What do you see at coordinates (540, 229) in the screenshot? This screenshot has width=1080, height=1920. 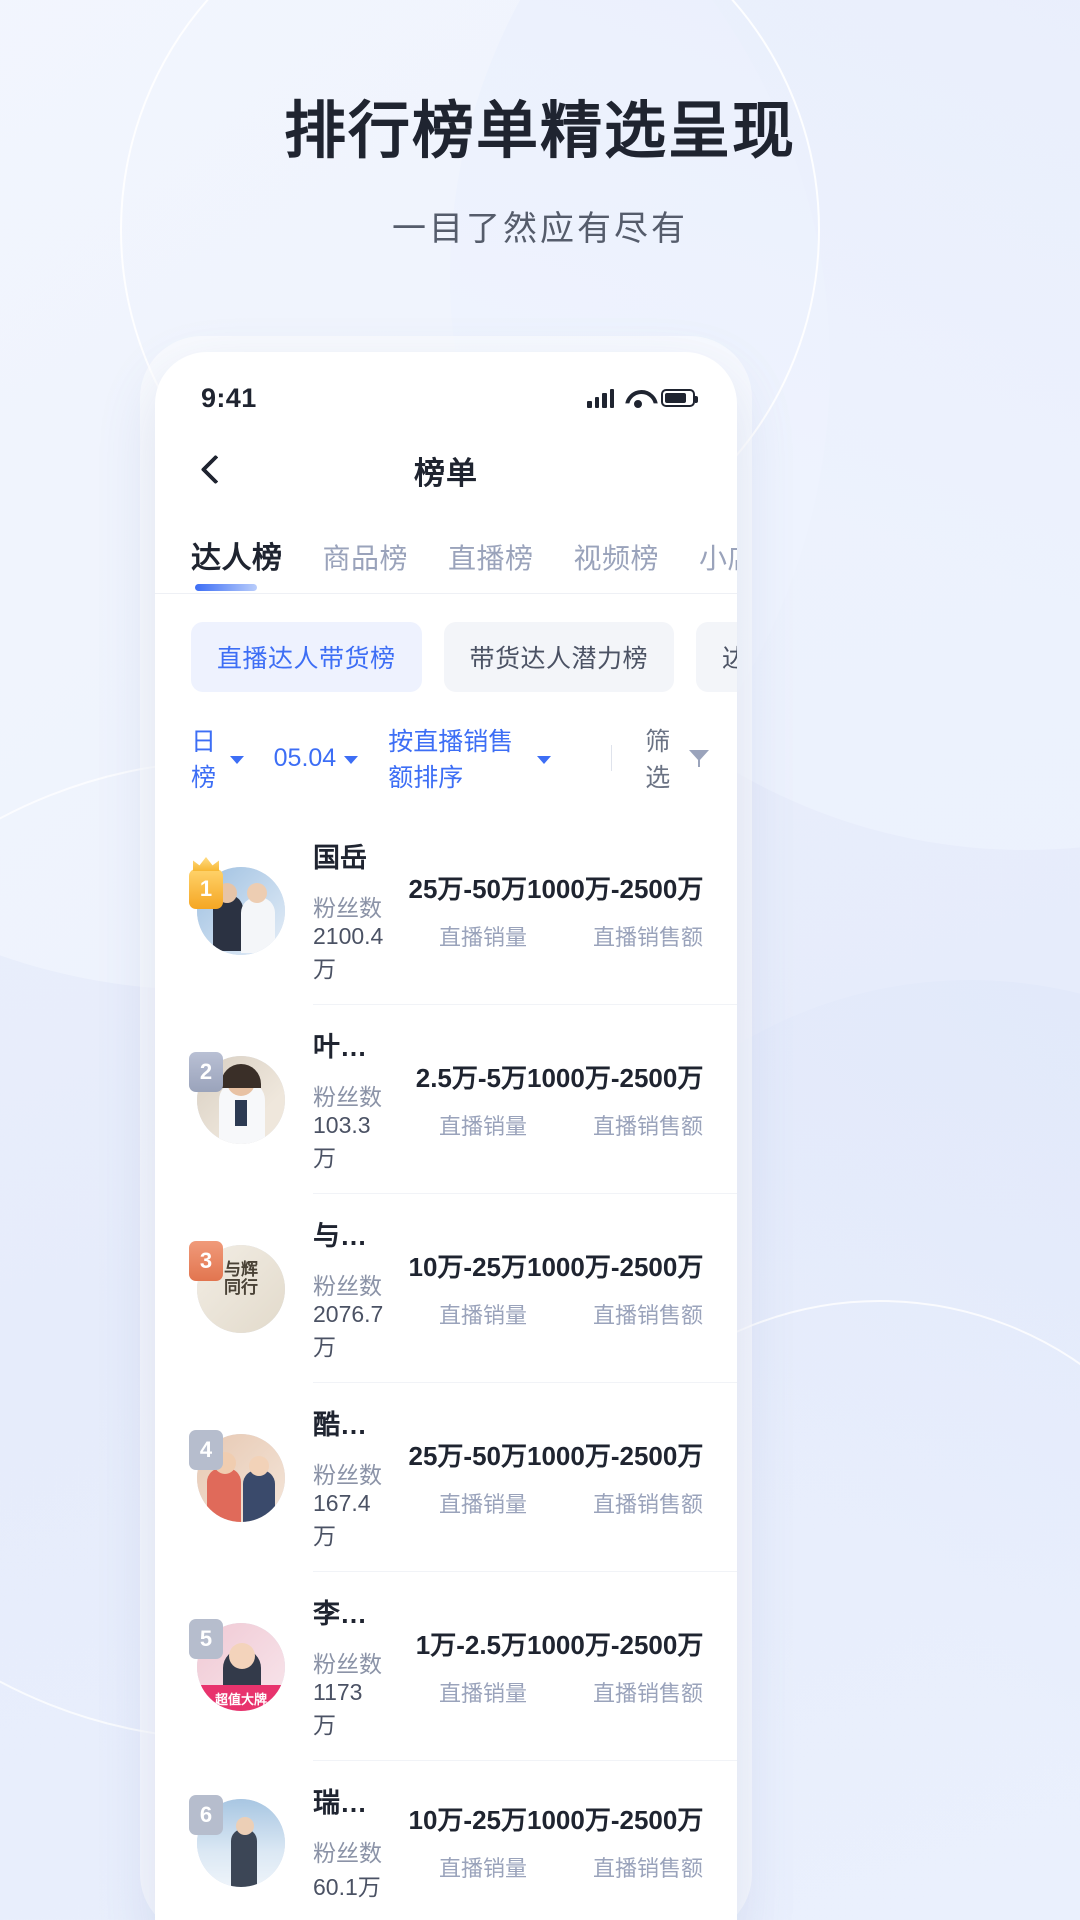 I see `page-subtitle: 一目了然应有尽有` at bounding box center [540, 229].